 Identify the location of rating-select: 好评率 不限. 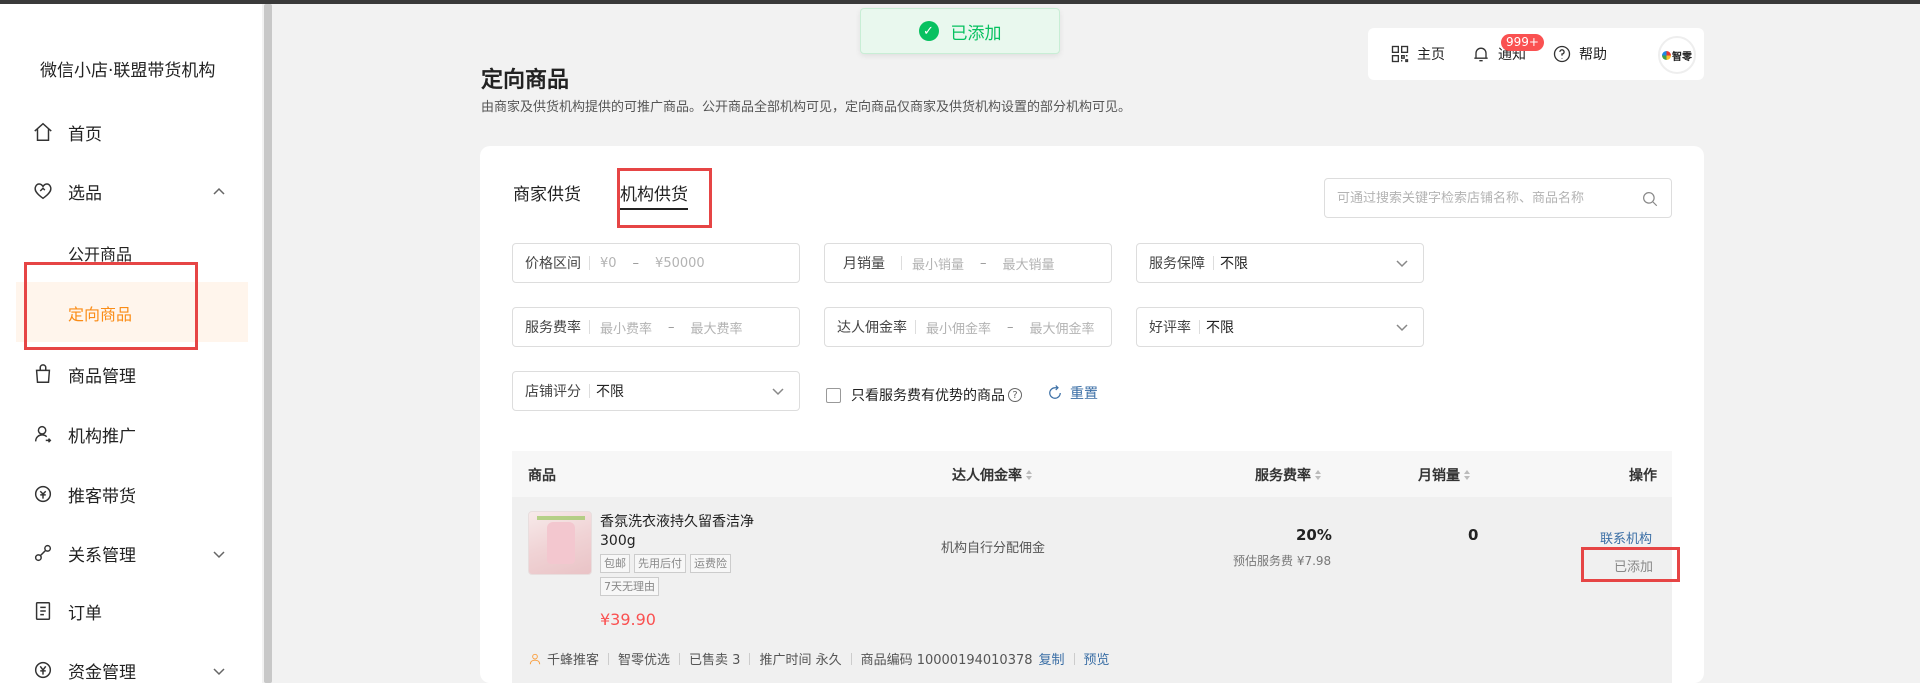
(1280, 327).